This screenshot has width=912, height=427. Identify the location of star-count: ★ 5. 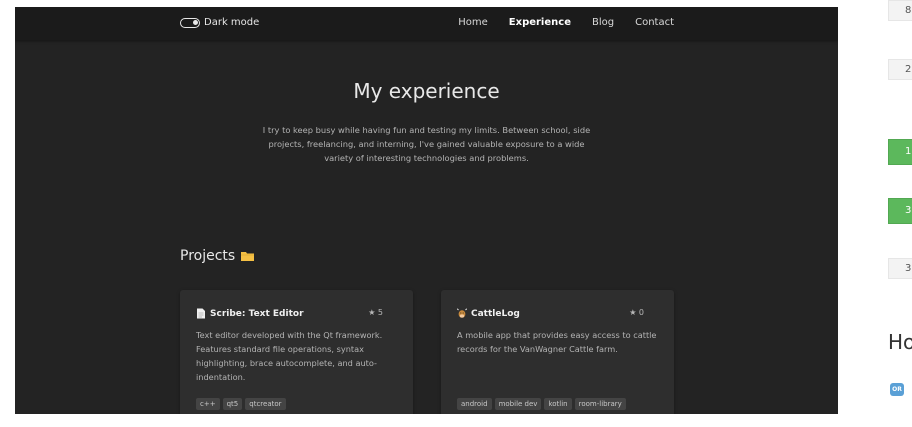
(375, 312).